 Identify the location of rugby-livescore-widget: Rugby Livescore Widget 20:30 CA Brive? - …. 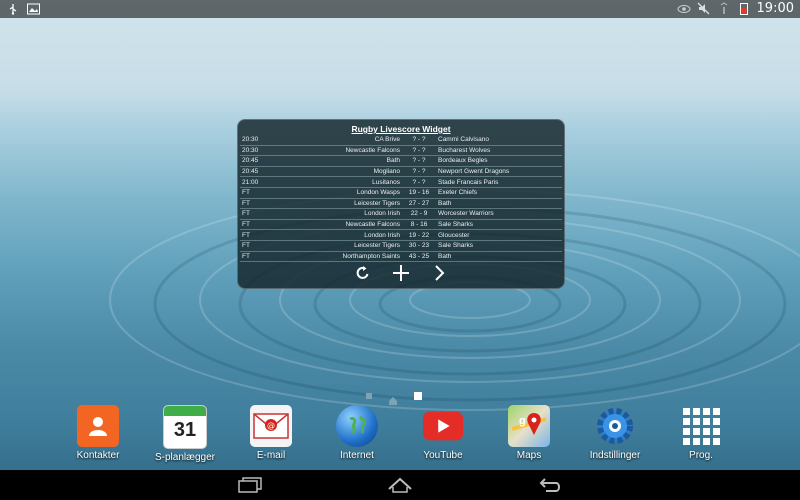
(401, 204).